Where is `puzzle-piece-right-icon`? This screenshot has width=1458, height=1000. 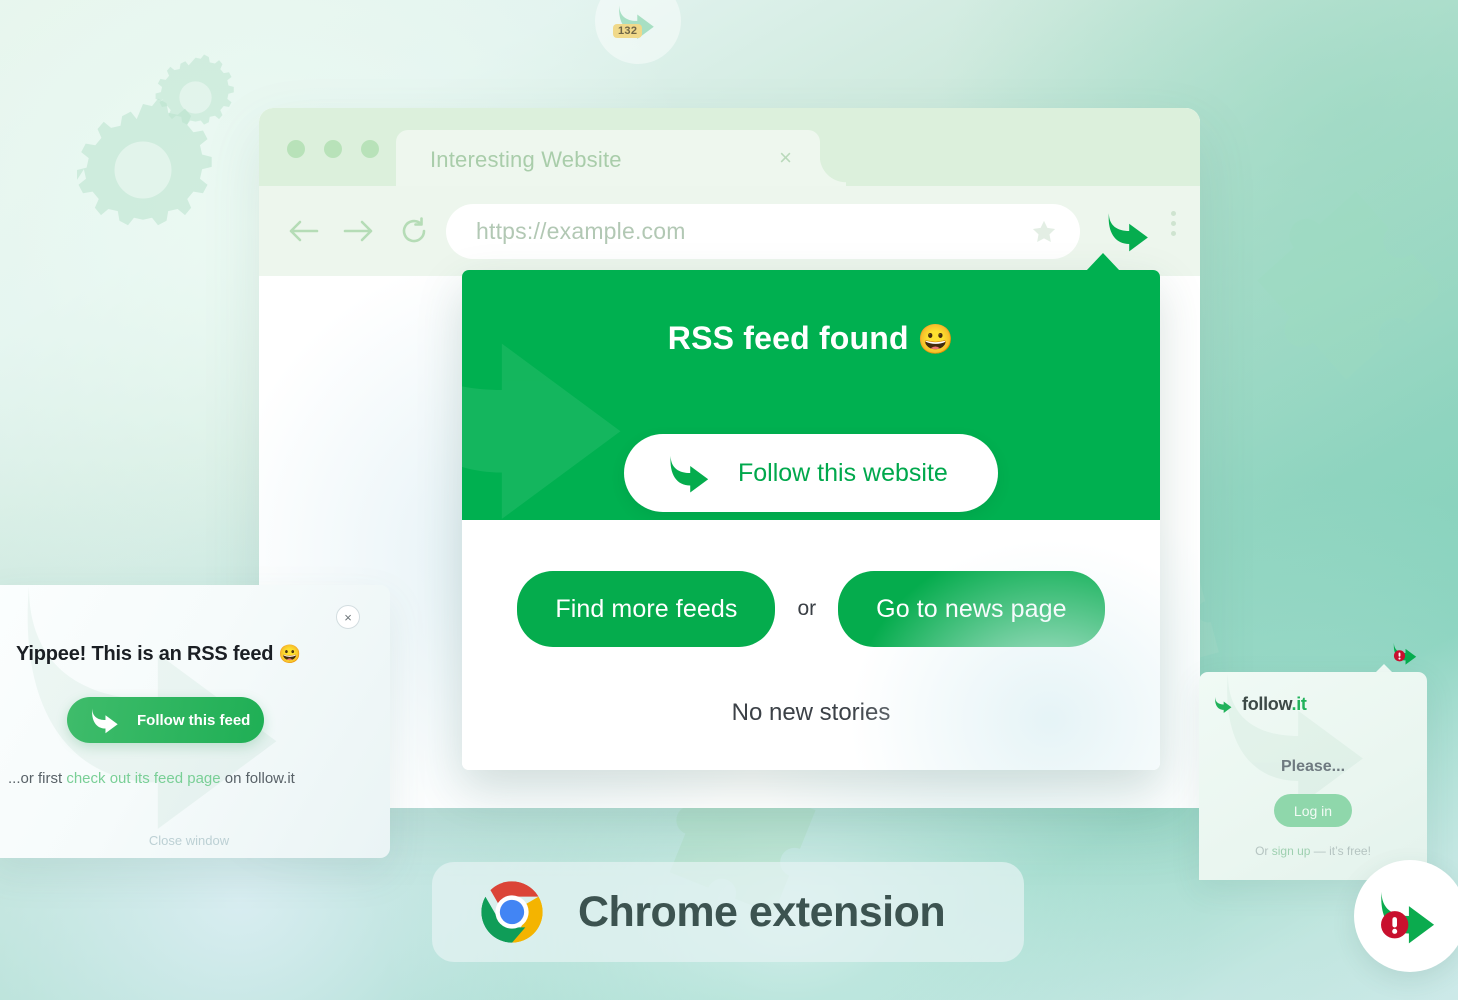
puzzle-piece-right-icon is located at coordinates (1347, 285).